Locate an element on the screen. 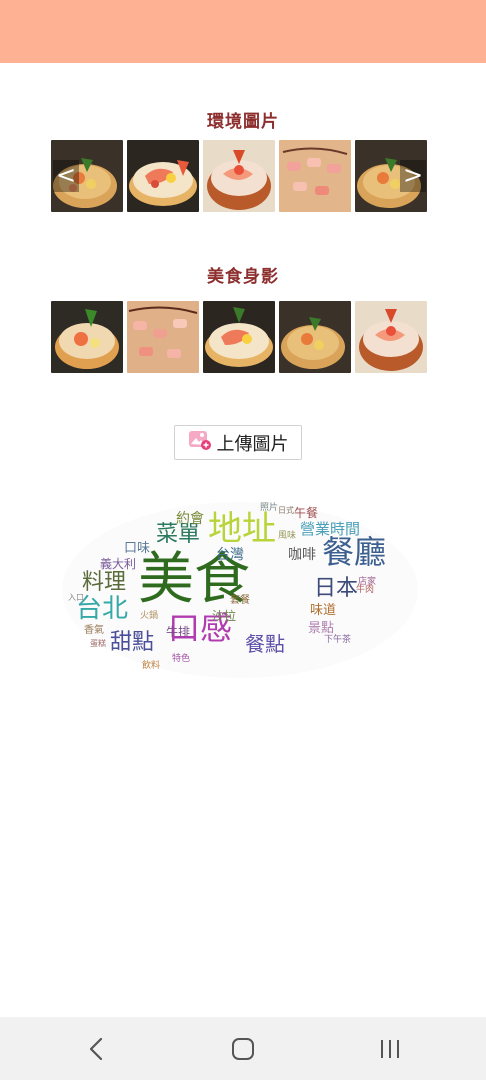 Image resolution: width=486 pixels, height=1080 pixels. word-cloud-word: 咖啡 is located at coordinates (302, 555).